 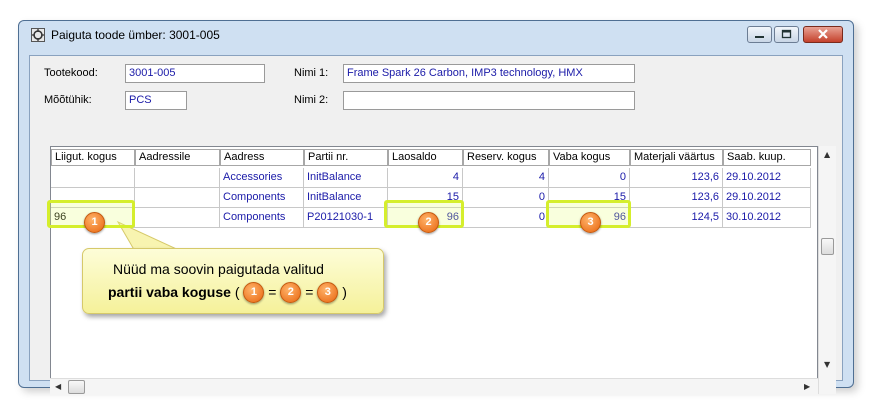 What do you see at coordinates (328, 292) in the screenshot?
I see `callout-badge-3: 3` at bounding box center [328, 292].